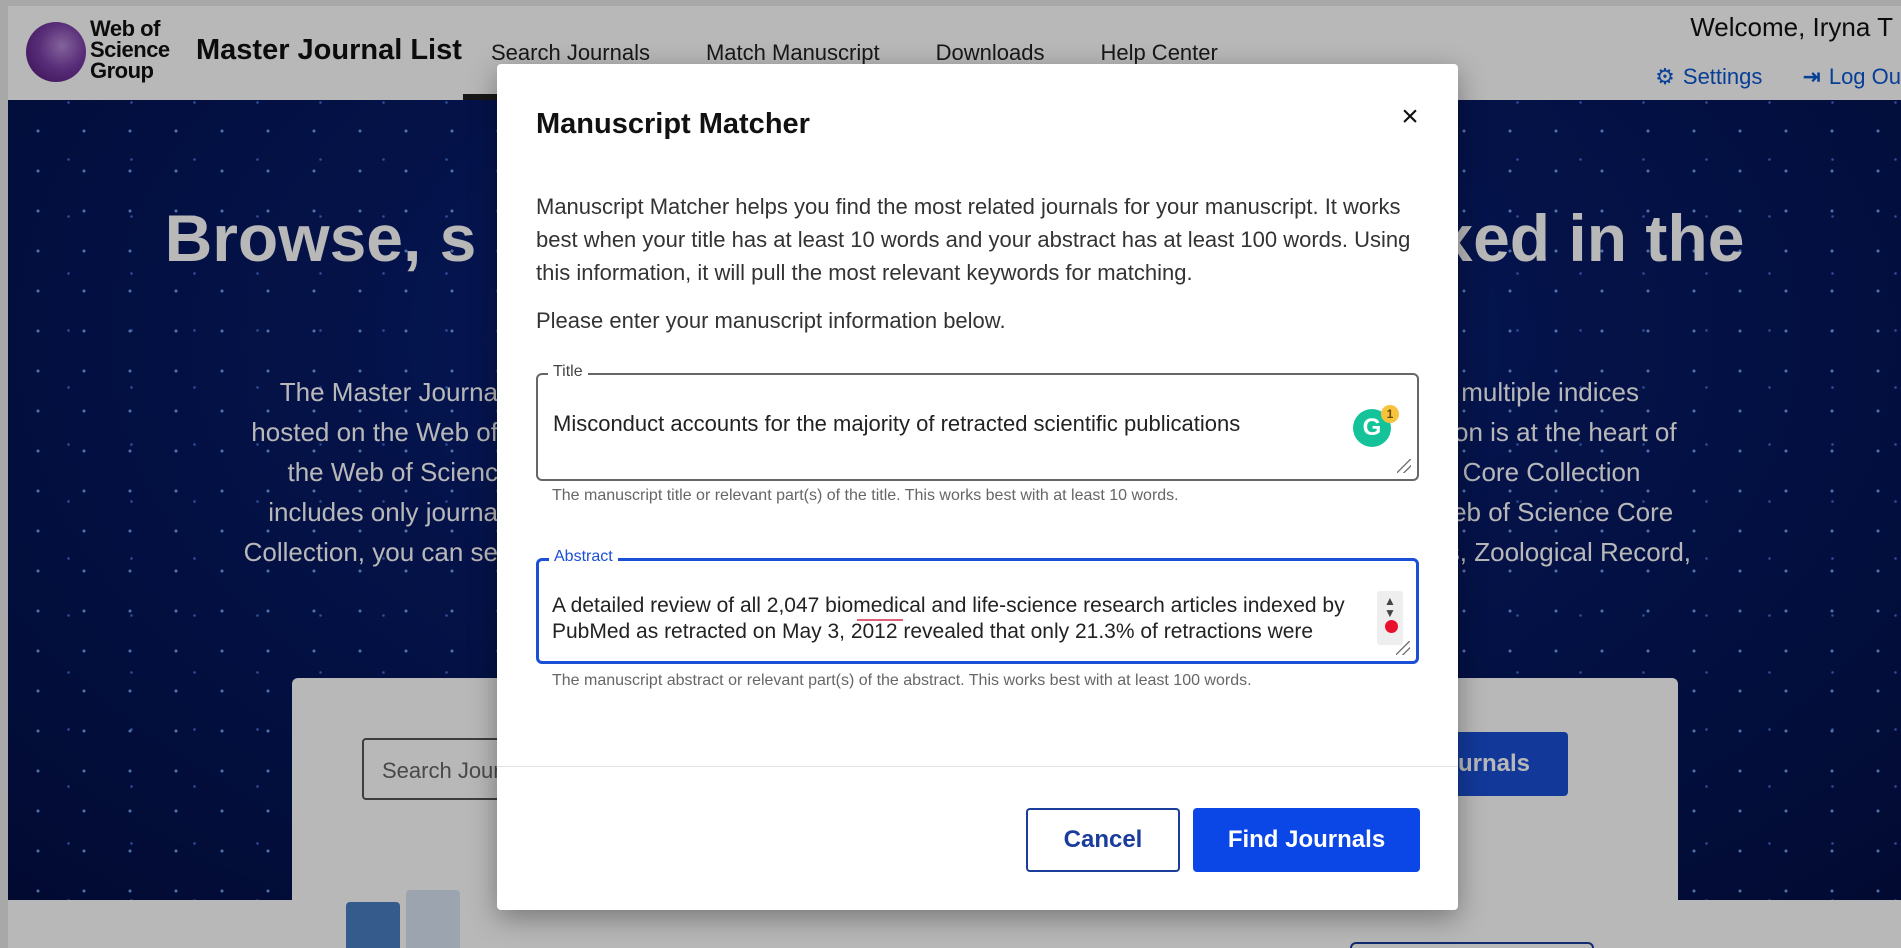  What do you see at coordinates (1390, 613) in the screenshot?
I see `scroll-down-icon: ▼` at bounding box center [1390, 613].